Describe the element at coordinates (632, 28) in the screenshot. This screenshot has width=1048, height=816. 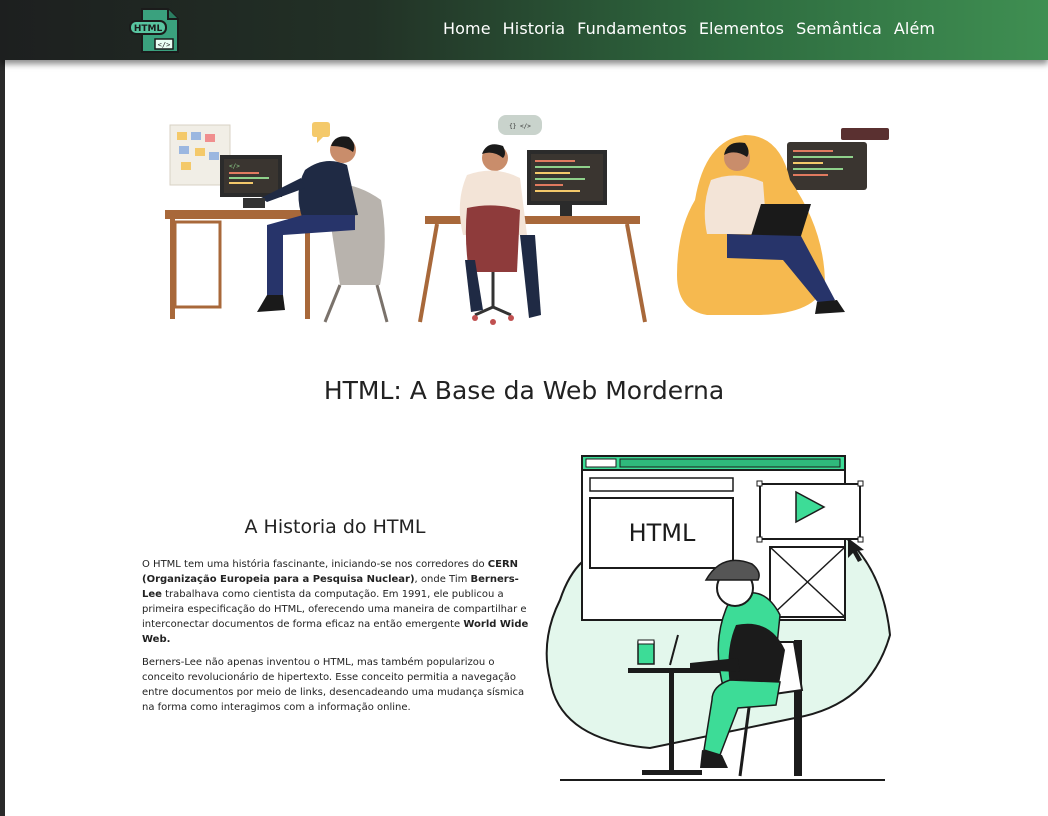
I see `nav-fundamentos: Fundamentos` at that location.